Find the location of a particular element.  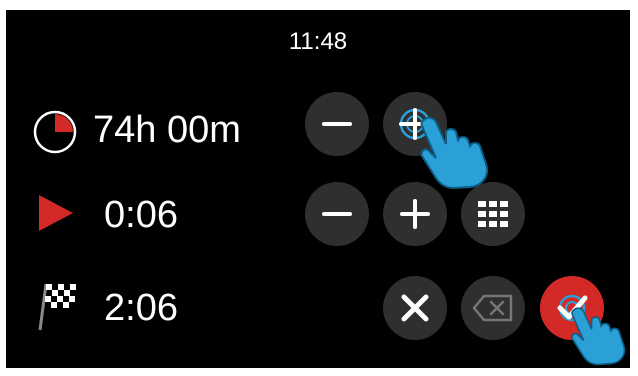

cancel-button is located at coordinates (415, 308).